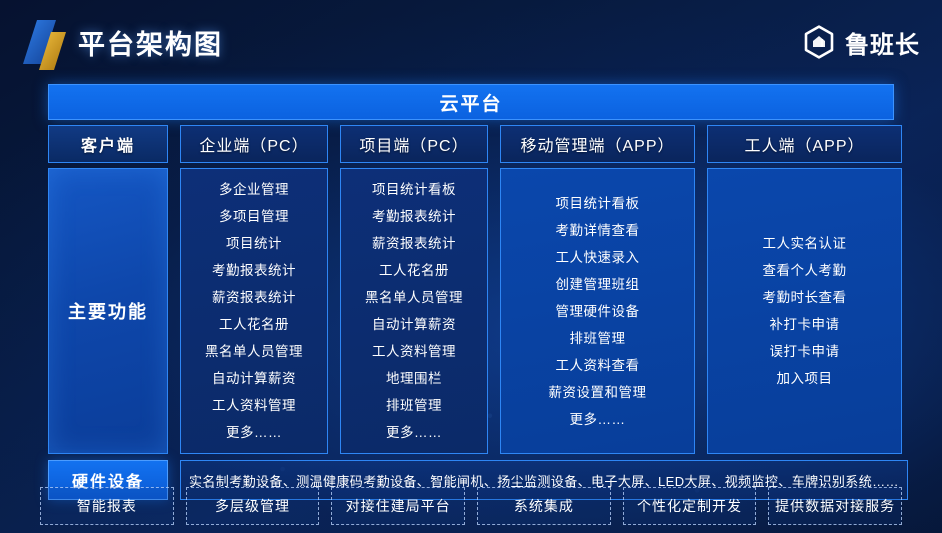  What do you see at coordinates (150, 44) in the screenshot?
I see `page-title: 平台架构图` at bounding box center [150, 44].